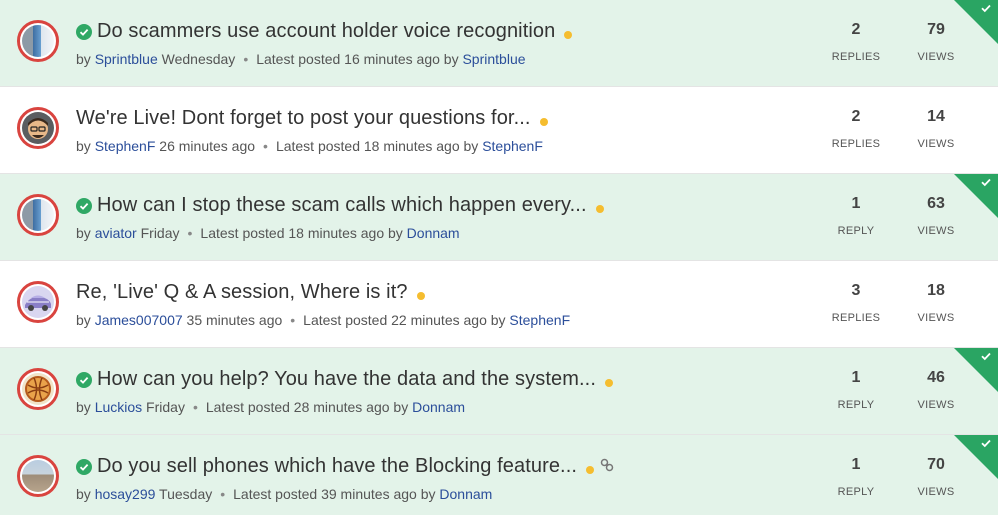 The height and width of the screenshot is (516, 998). What do you see at coordinates (334, 494) in the screenshot?
I see `latest-label: Latest posted 39 minutes ago by` at bounding box center [334, 494].